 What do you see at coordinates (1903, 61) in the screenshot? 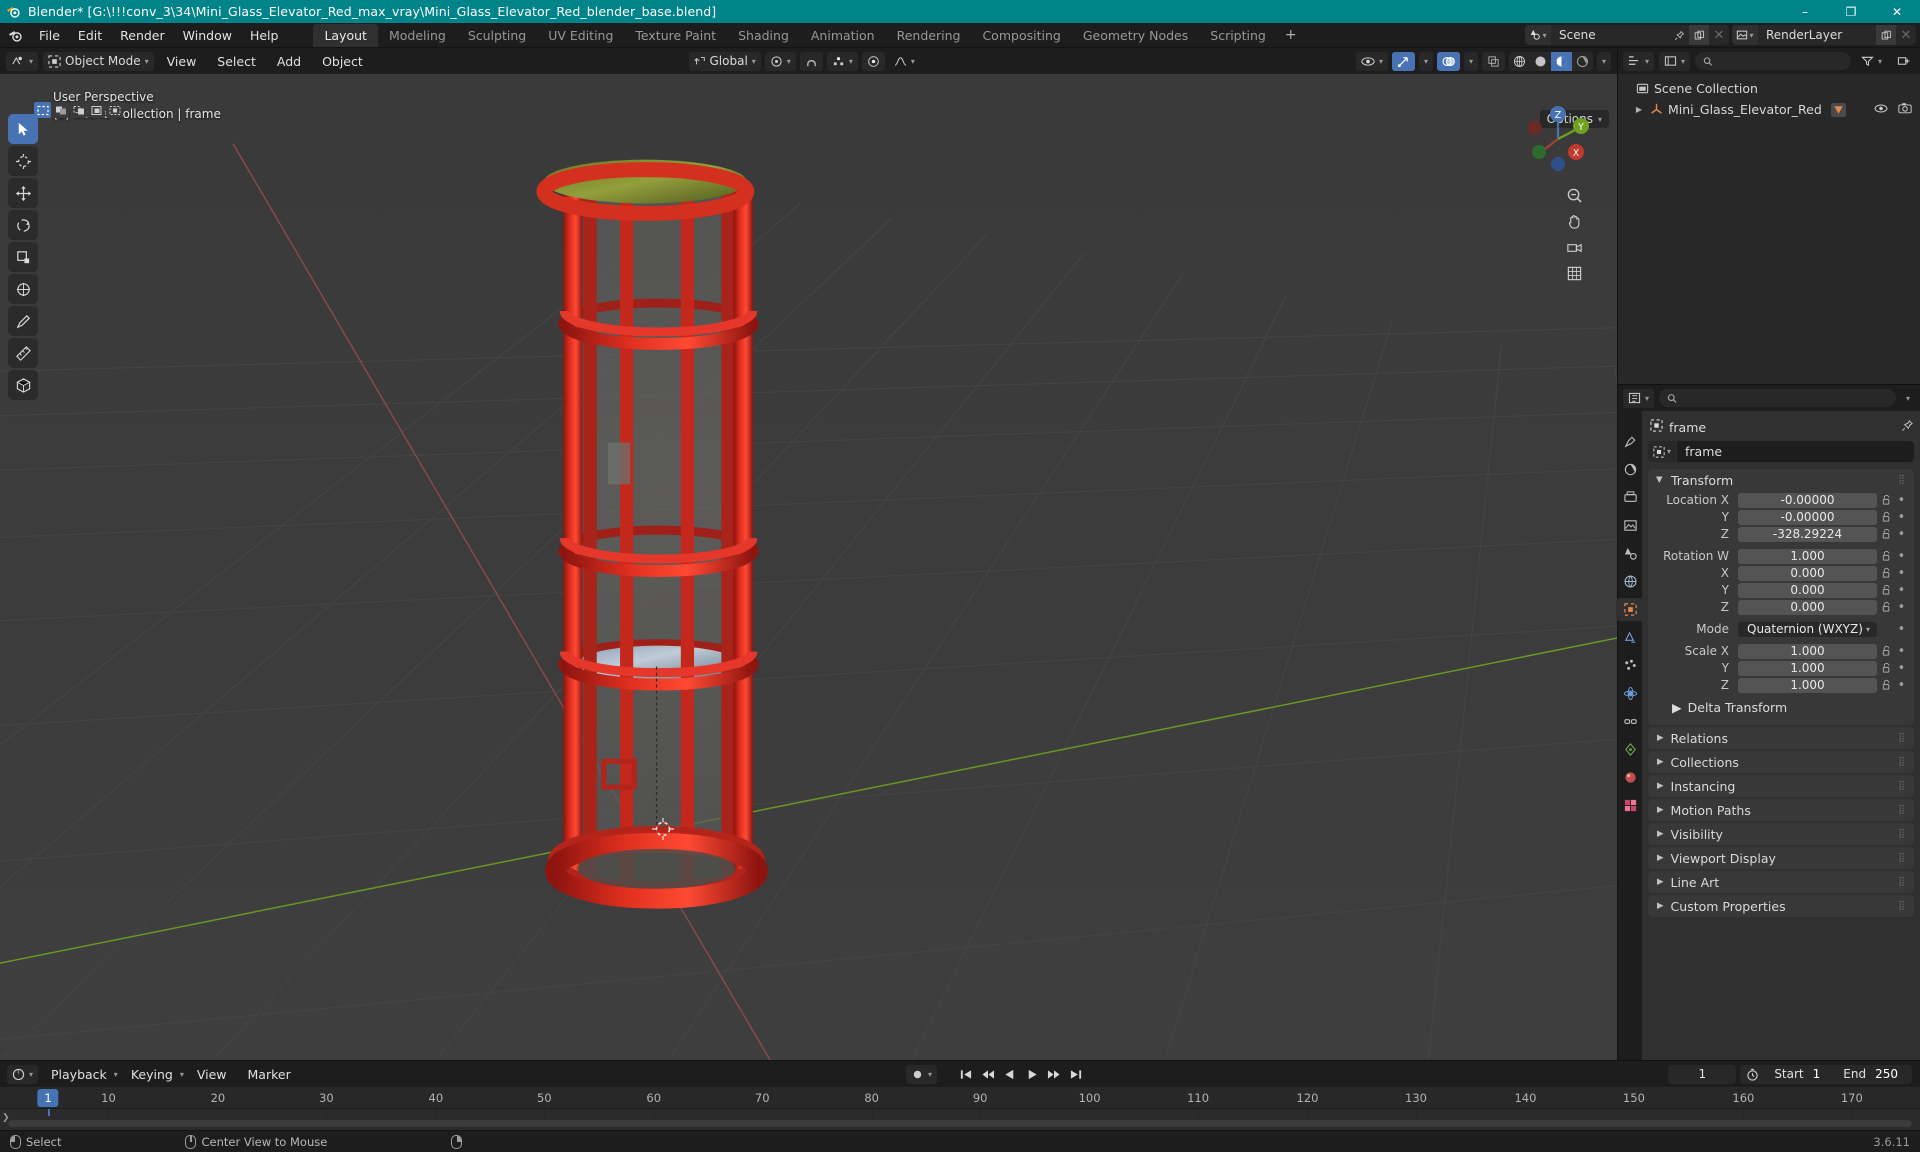
I see `outliner-new-collection-icon` at bounding box center [1903, 61].